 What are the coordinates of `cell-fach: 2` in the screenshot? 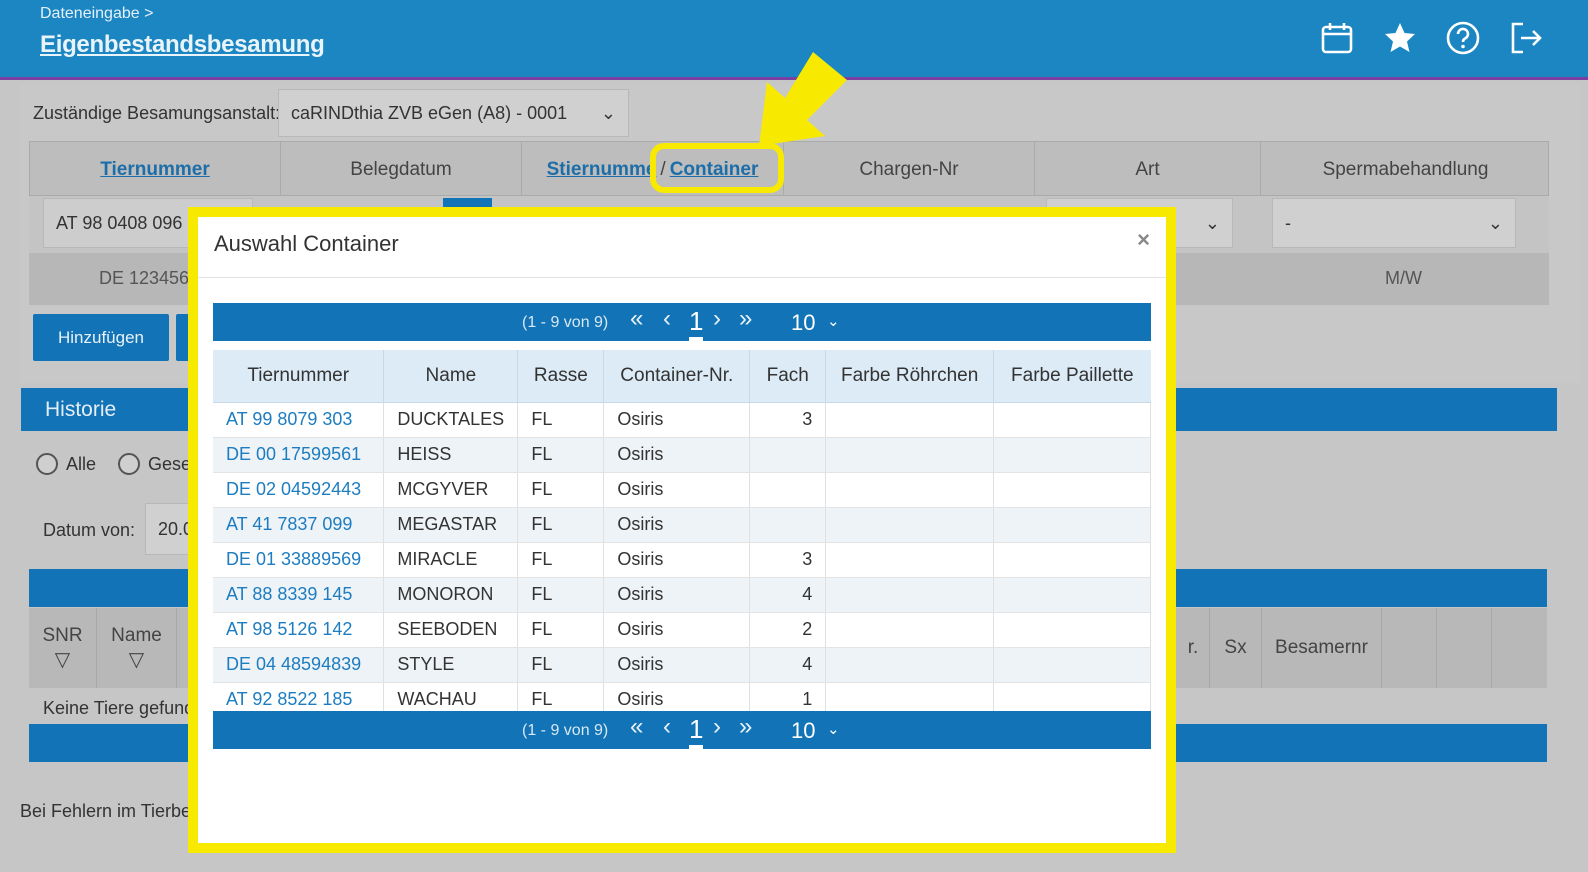 It's located at (788, 630).